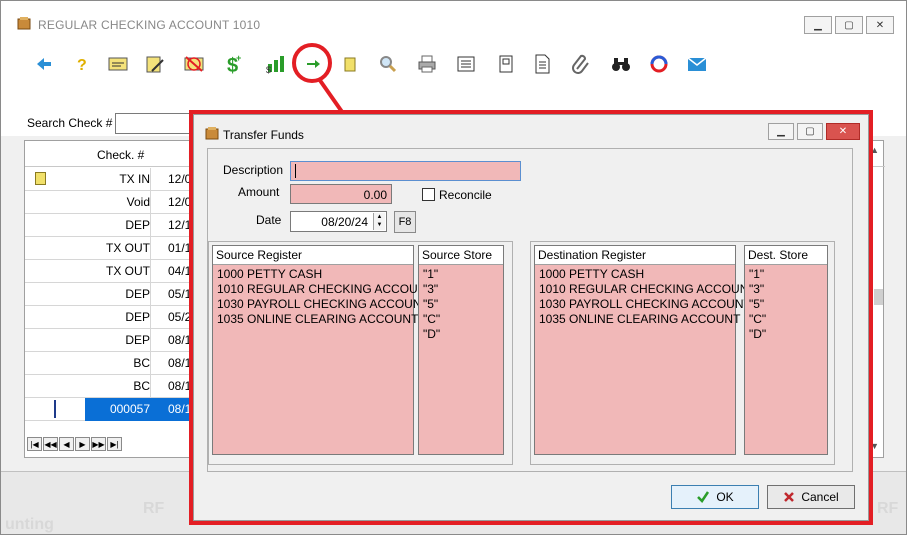  I want to click on checkmark-icon, so click(703, 497).